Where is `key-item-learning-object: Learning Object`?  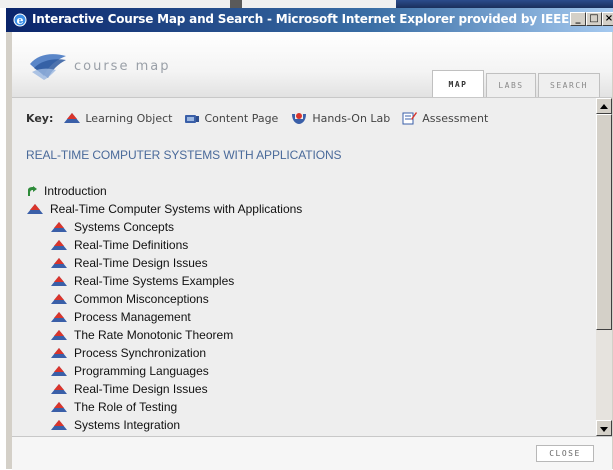
key-item-learning-object: Learning Object is located at coordinates (117, 118).